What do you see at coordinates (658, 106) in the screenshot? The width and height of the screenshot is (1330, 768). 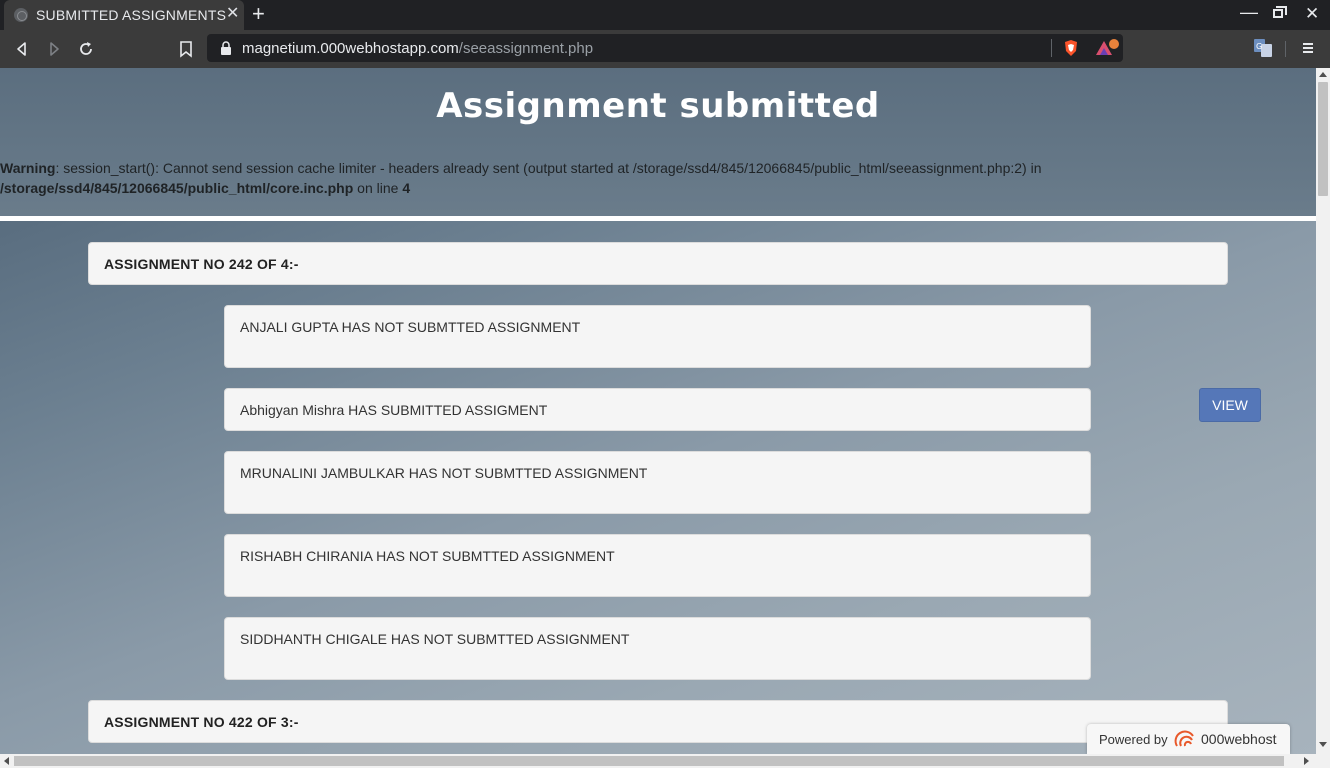 I see `page-title: Assignment submitted` at bounding box center [658, 106].